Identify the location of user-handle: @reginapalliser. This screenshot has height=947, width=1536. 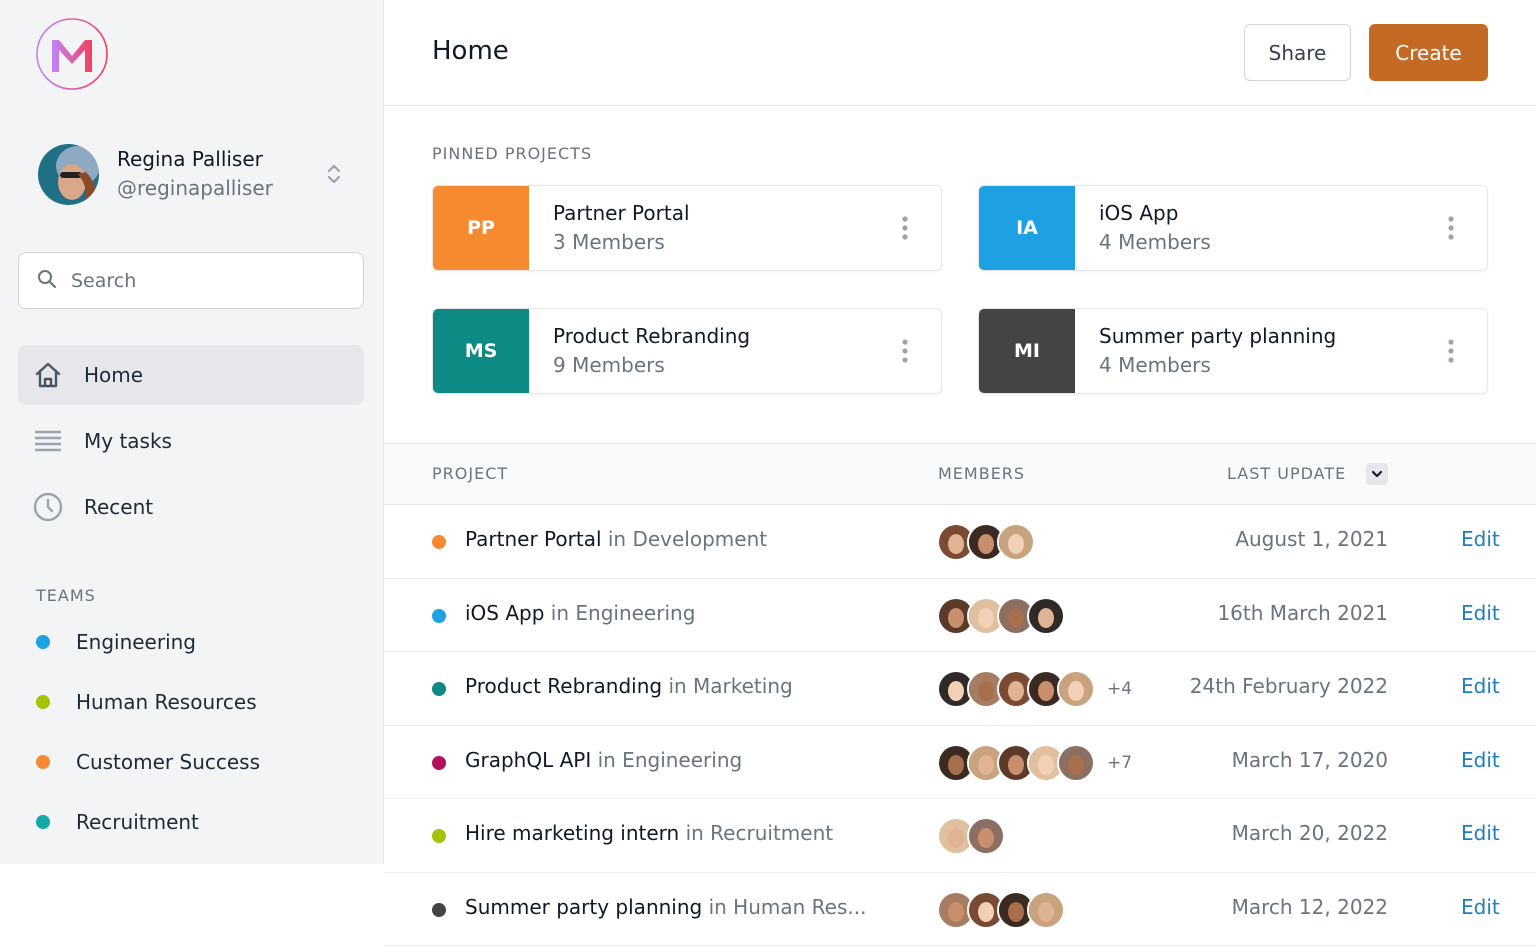
(195, 188).